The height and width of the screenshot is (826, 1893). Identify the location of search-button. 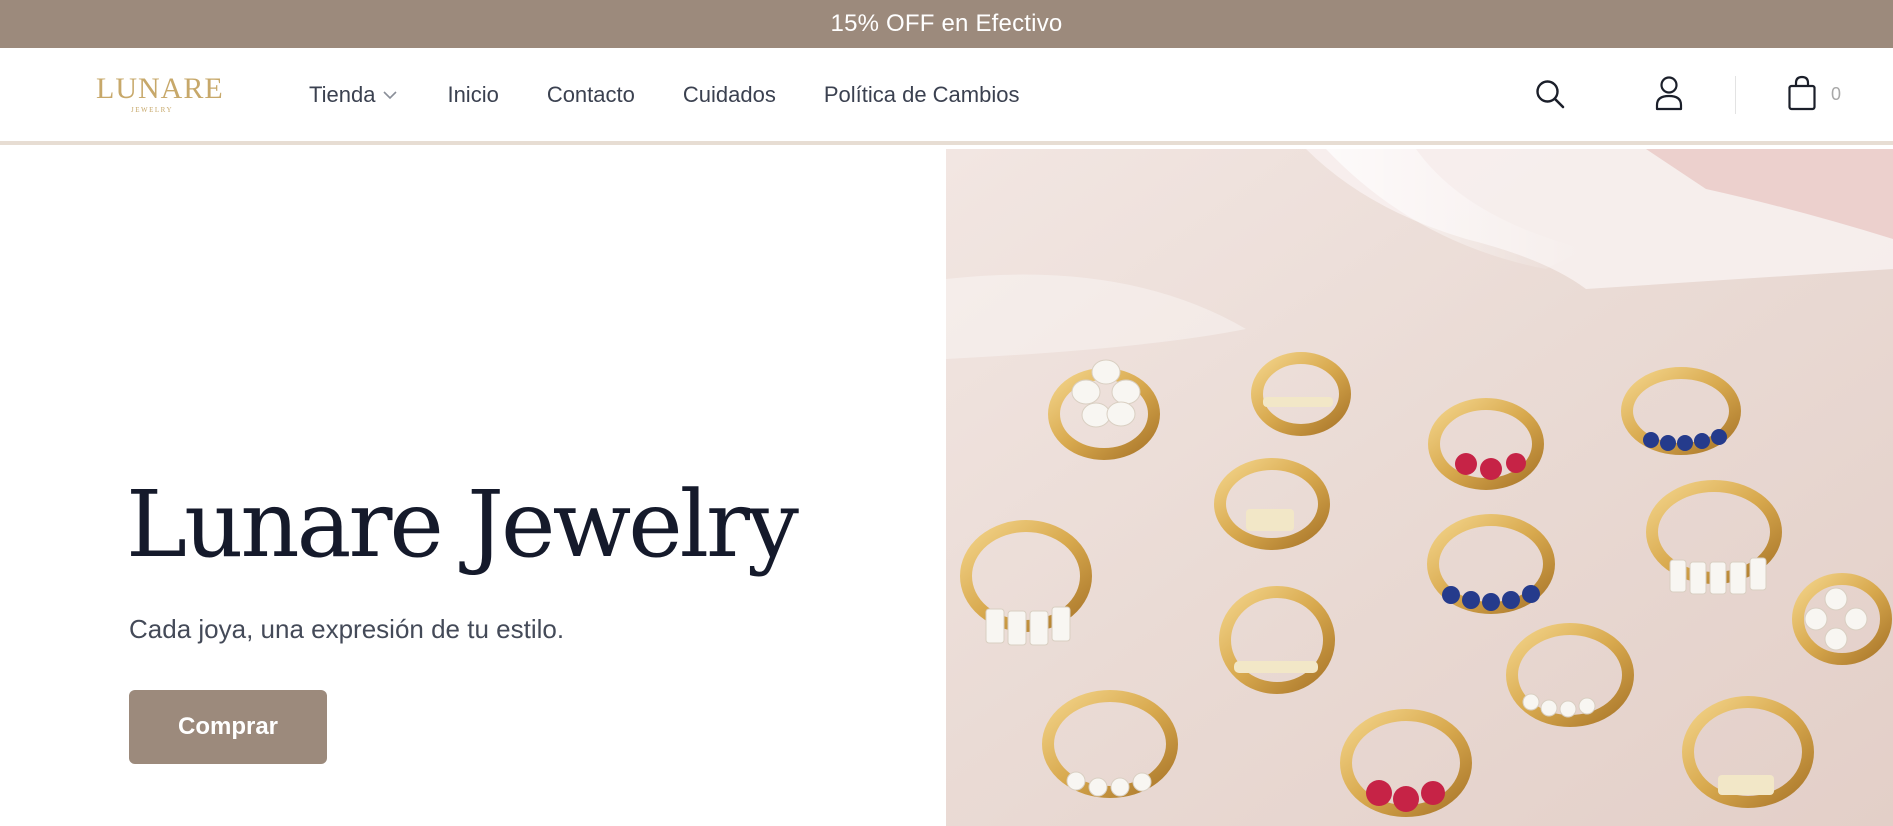
(1550, 94).